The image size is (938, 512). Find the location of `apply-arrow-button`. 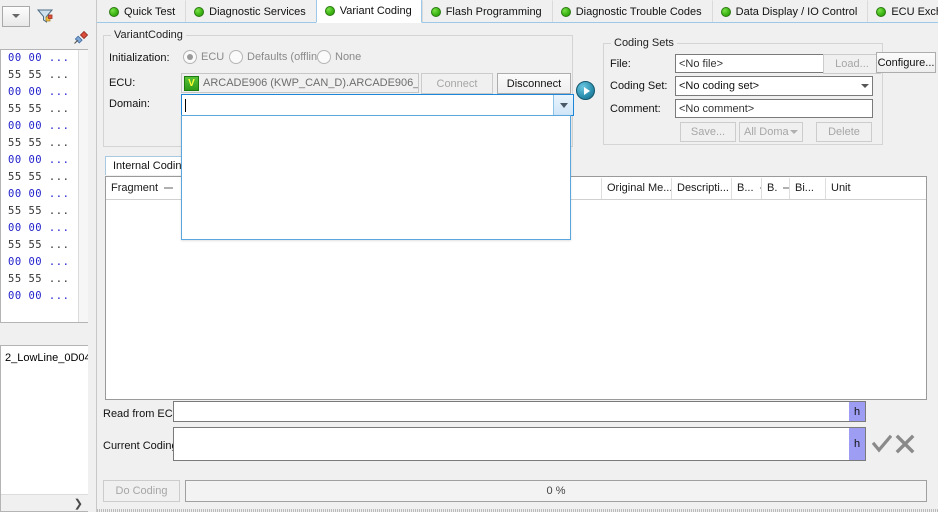

apply-arrow-button is located at coordinates (585, 90).